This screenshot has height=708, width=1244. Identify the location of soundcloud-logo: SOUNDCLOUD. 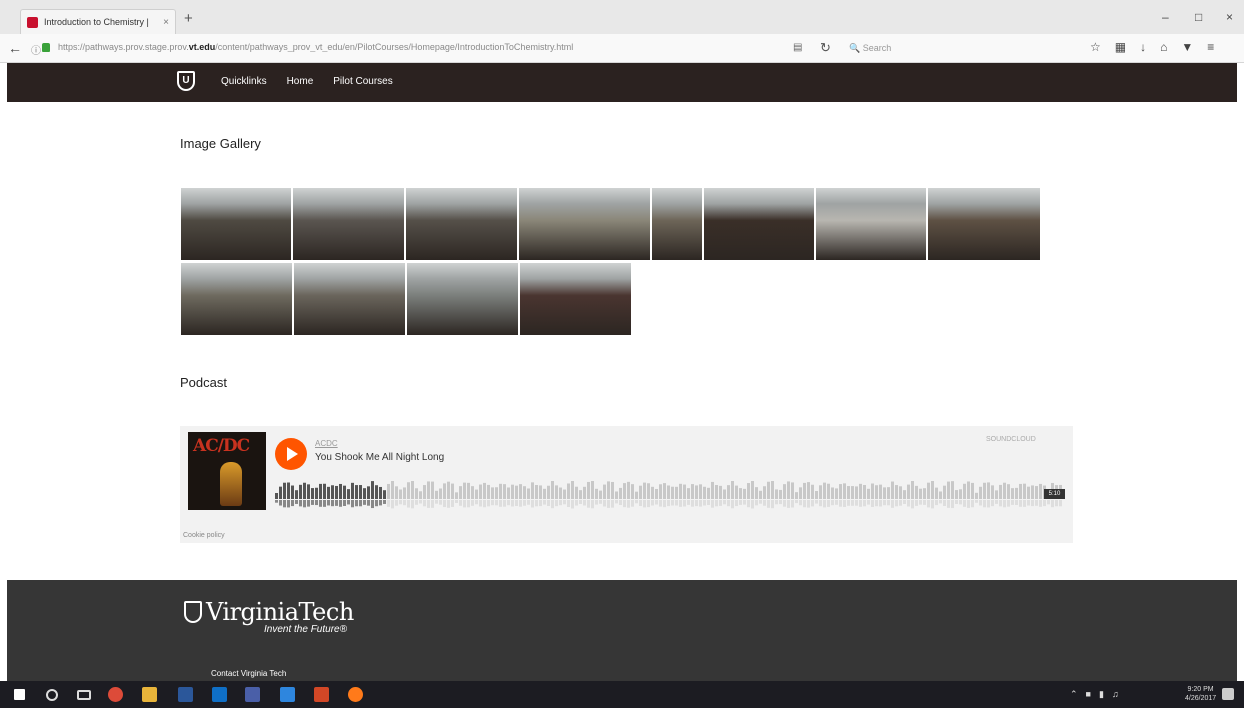
(1011, 439).